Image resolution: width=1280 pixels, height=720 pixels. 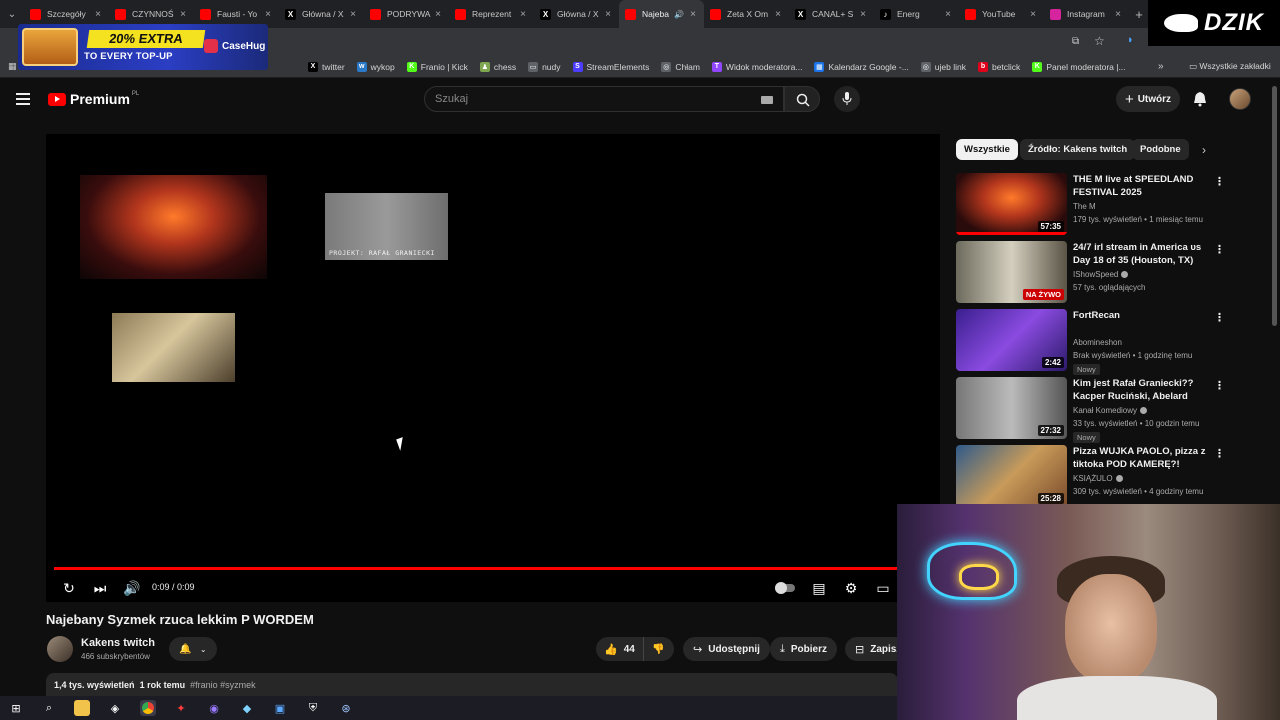 What do you see at coordinates (49, 708) in the screenshot?
I see `taskbar-search-icon: ⌕` at bounding box center [49, 708].